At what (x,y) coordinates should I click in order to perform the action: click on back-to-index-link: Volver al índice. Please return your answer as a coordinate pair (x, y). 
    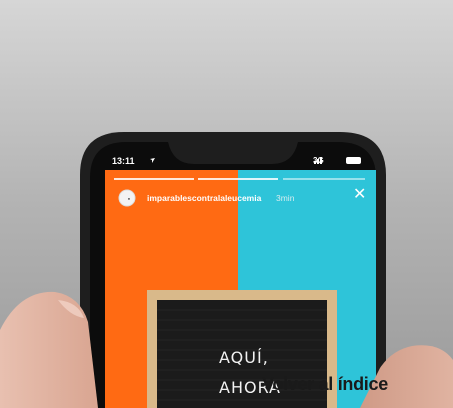
    Looking at the image, I should click on (325, 384).